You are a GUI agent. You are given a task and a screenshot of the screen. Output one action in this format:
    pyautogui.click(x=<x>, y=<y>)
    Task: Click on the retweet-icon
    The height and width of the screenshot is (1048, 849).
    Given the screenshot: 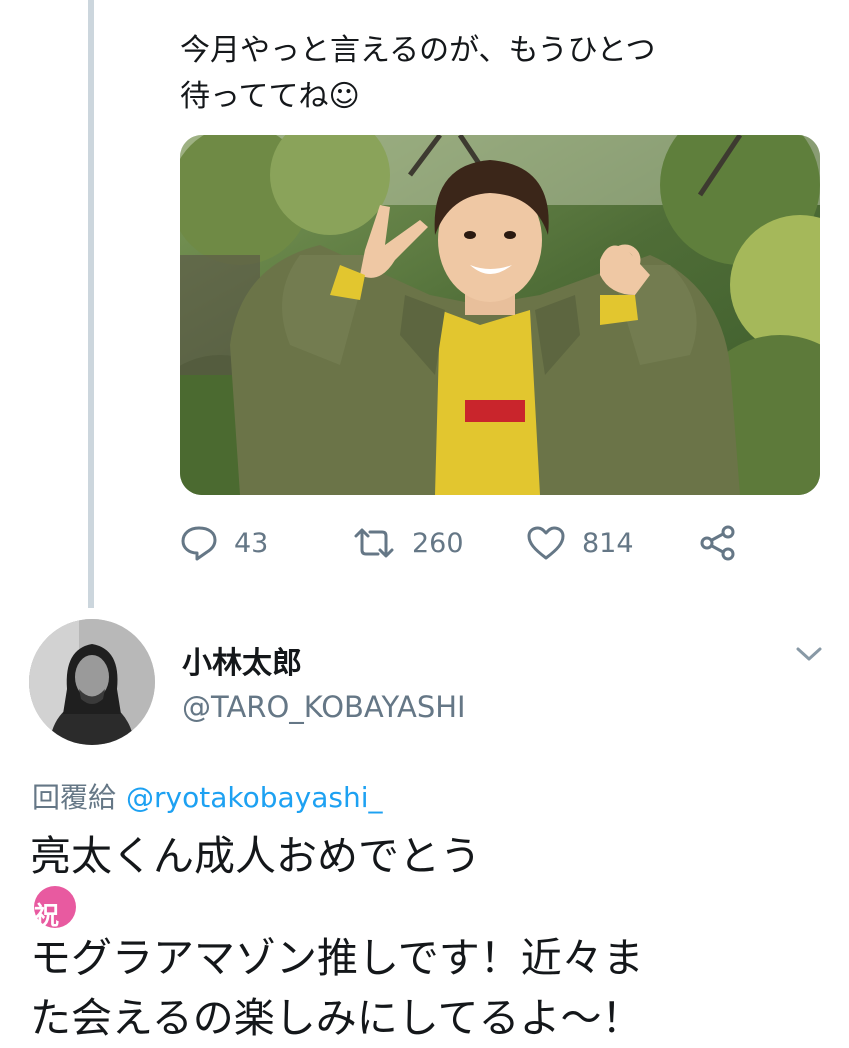 What is the action you would take?
    pyautogui.click(x=374, y=543)
    